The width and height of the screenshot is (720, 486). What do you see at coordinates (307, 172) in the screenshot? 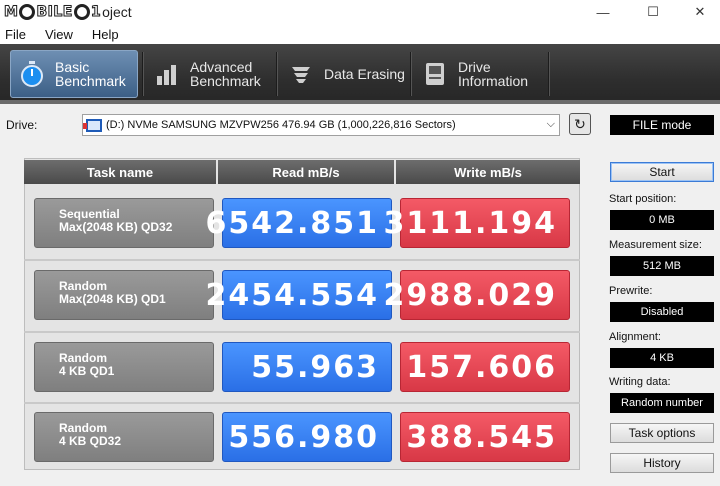
I see `header-read: Read mB/s` at bounding box center [307, 172].